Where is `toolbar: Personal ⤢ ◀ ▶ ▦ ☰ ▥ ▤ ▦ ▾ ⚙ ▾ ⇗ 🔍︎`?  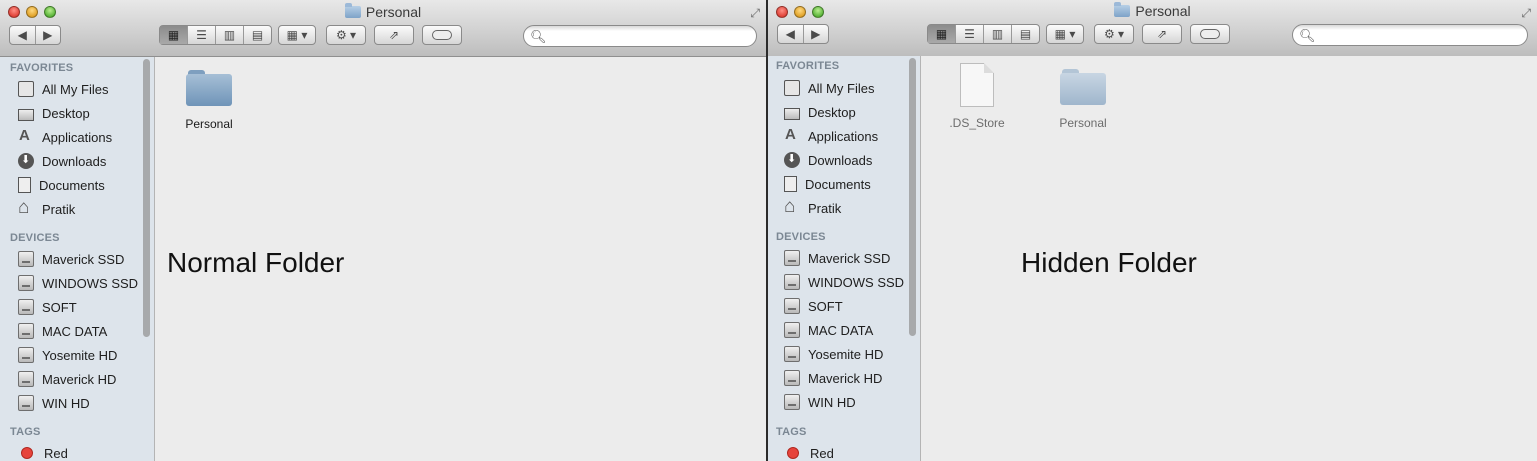 toolbar: Personal ⤢ ◀ ▶ ▦ ☰ ▥ ▤ ▦ ▾ ⚙ ▾ ⇗ 🔍︎ is located at coordinates (383, 28).